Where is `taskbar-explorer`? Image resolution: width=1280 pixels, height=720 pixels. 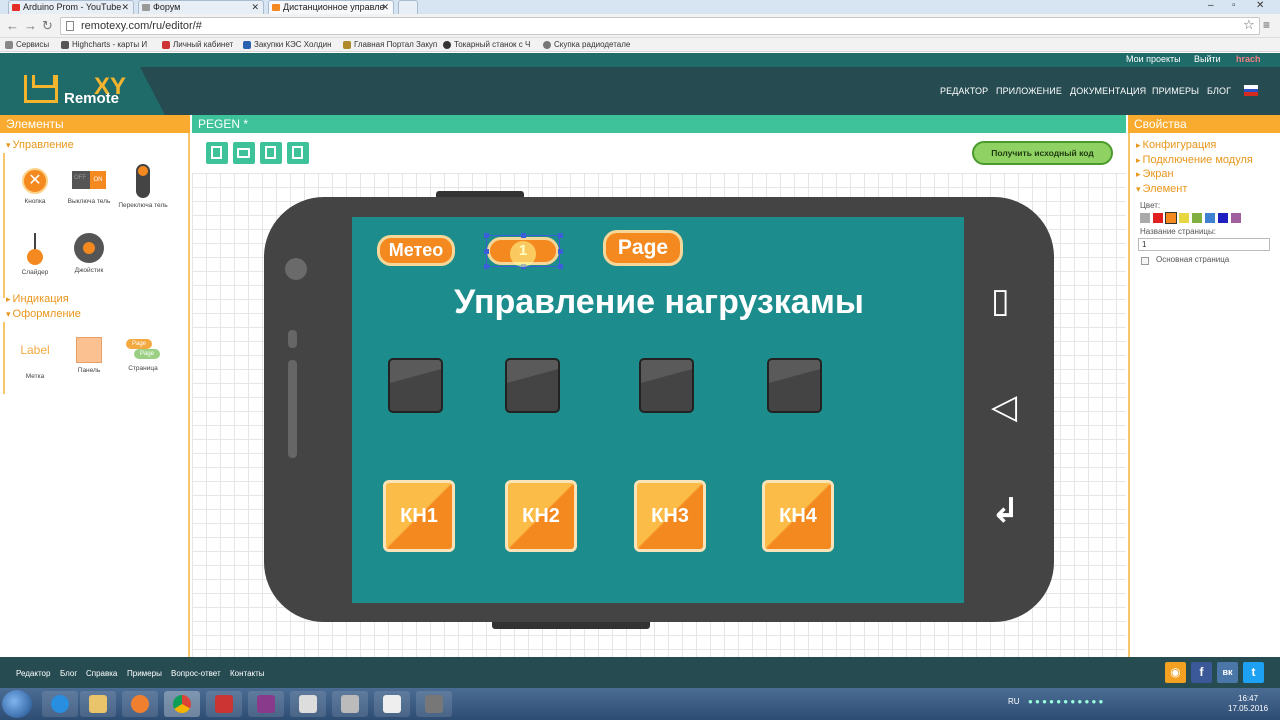
taskbar-explorer is located at coordinates (98, 704).